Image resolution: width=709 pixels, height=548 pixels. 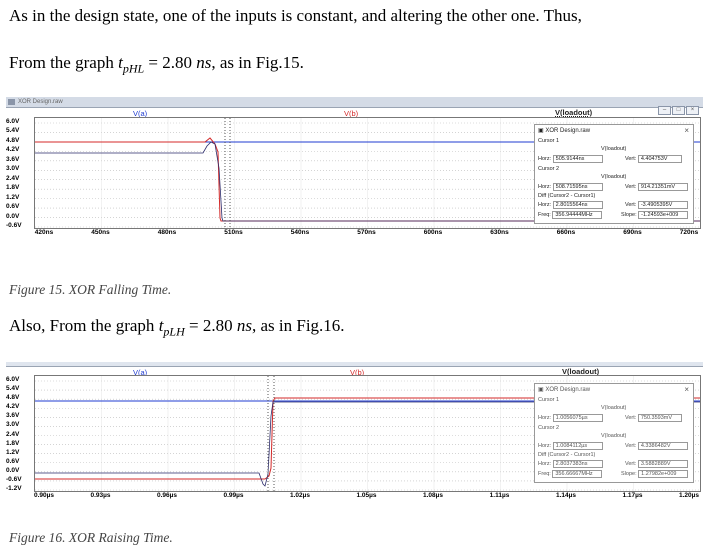 What do you see at coordinates (577, 464) in the screenshot?
I see `diff-horz-value: 2.8037383ns` at bounding box center [577, 464].